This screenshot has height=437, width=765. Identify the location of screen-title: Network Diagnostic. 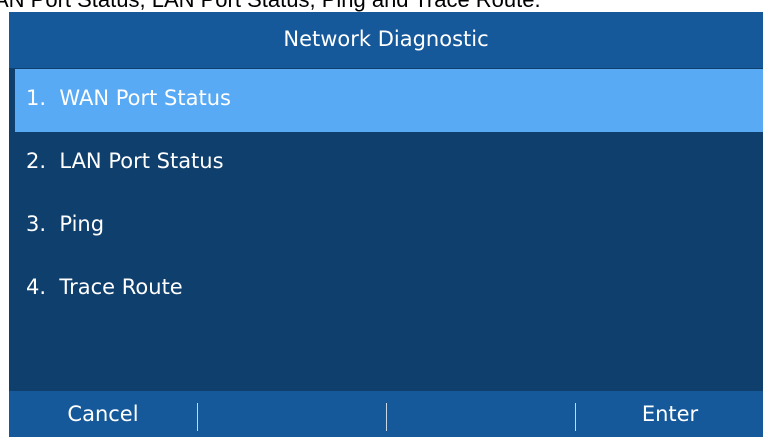
(386, 39).